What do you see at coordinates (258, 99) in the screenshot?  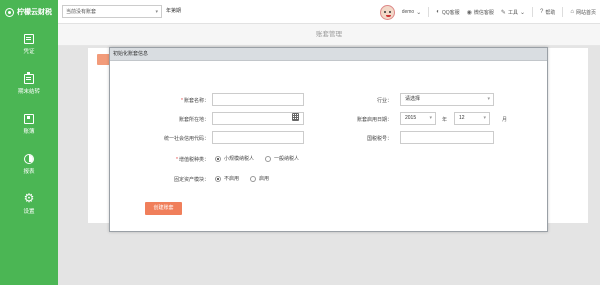 I see `account-name-input` at bounding box center [258, 99].